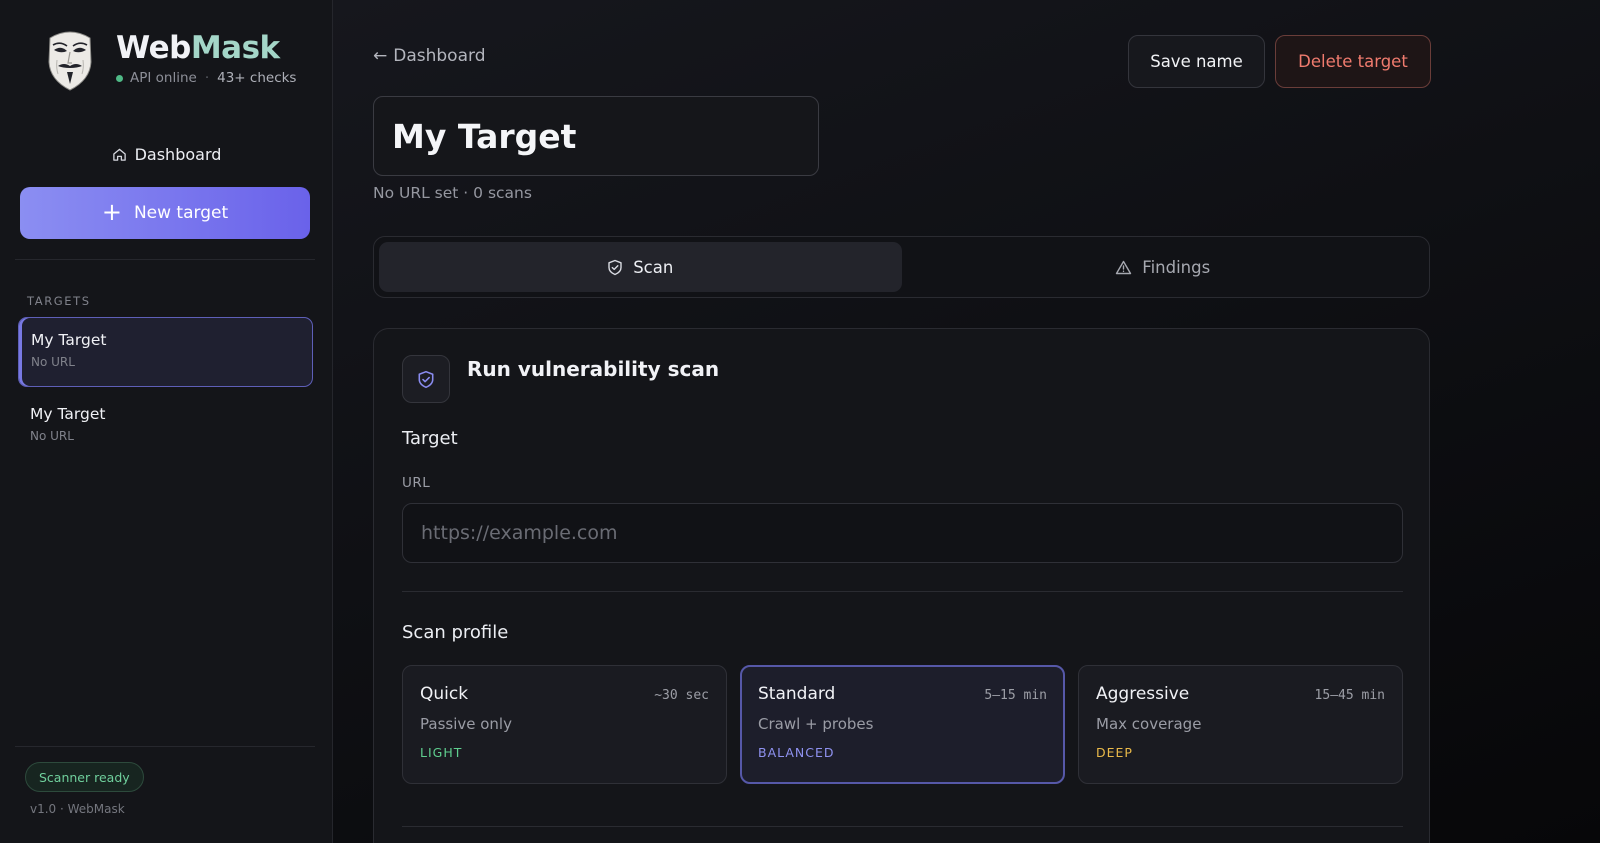  I want to click on tab-findings-label: Findings, so click(1176, 267).